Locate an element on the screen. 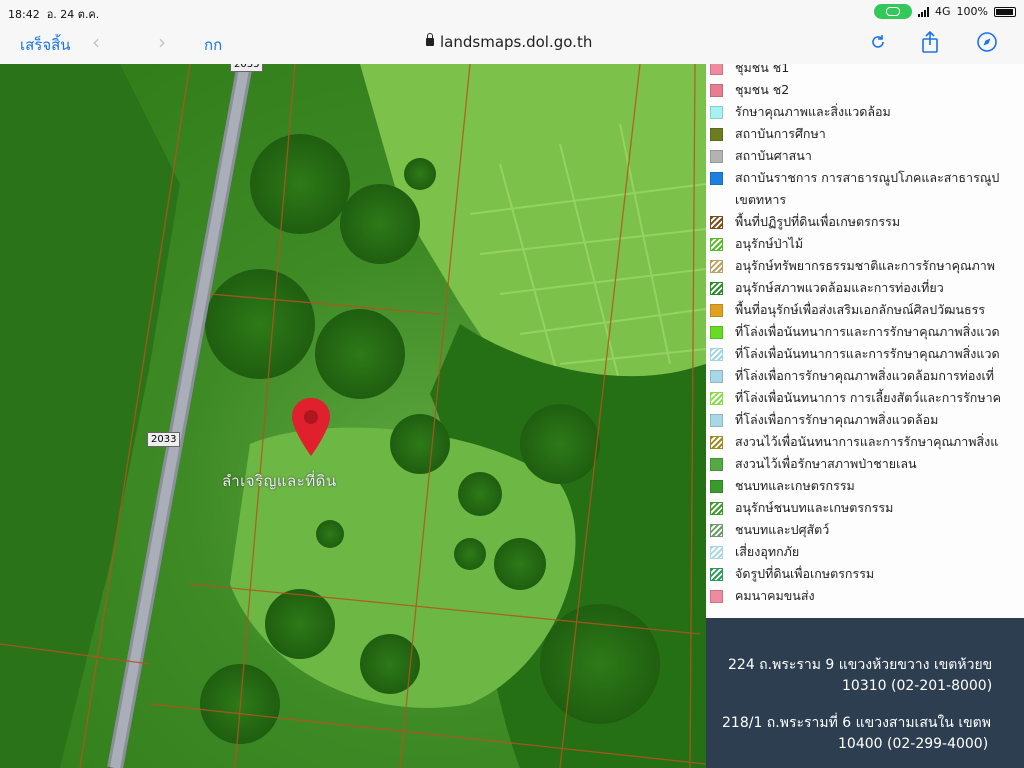 The image size is (1024, 768). road-shield: 2033 is located at coordinates (164, 439).